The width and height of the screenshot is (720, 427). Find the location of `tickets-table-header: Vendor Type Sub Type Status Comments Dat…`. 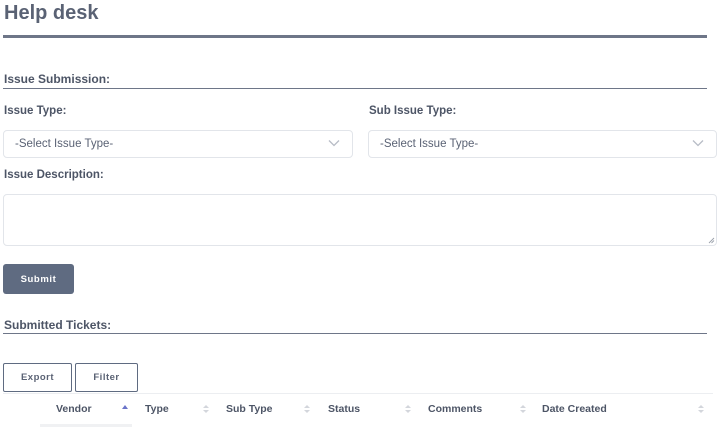

tickets-table-header: Vendor Type Sub Type Status Comments Dat… is located at coordinates (358, 409).